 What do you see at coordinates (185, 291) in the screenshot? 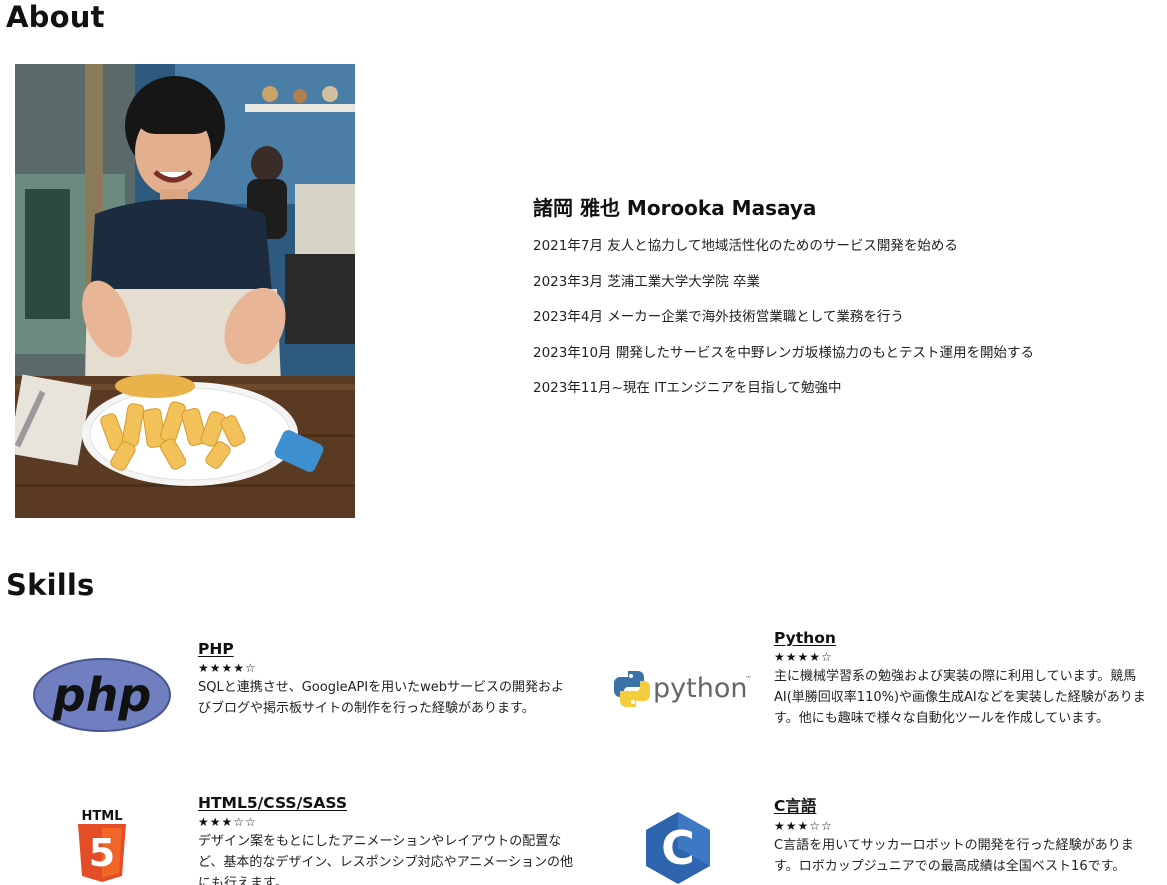
I see `profile-photo` at bounding box center [185, 291].